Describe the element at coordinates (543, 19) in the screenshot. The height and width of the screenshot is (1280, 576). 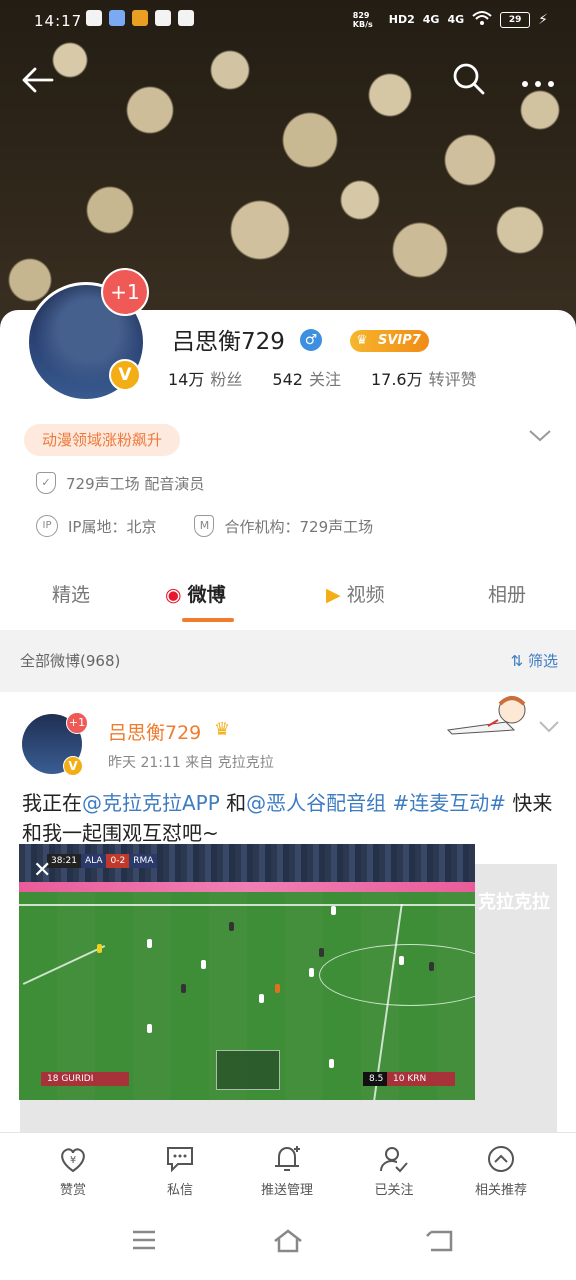
I see `charging-icon: ⚡` at that location.